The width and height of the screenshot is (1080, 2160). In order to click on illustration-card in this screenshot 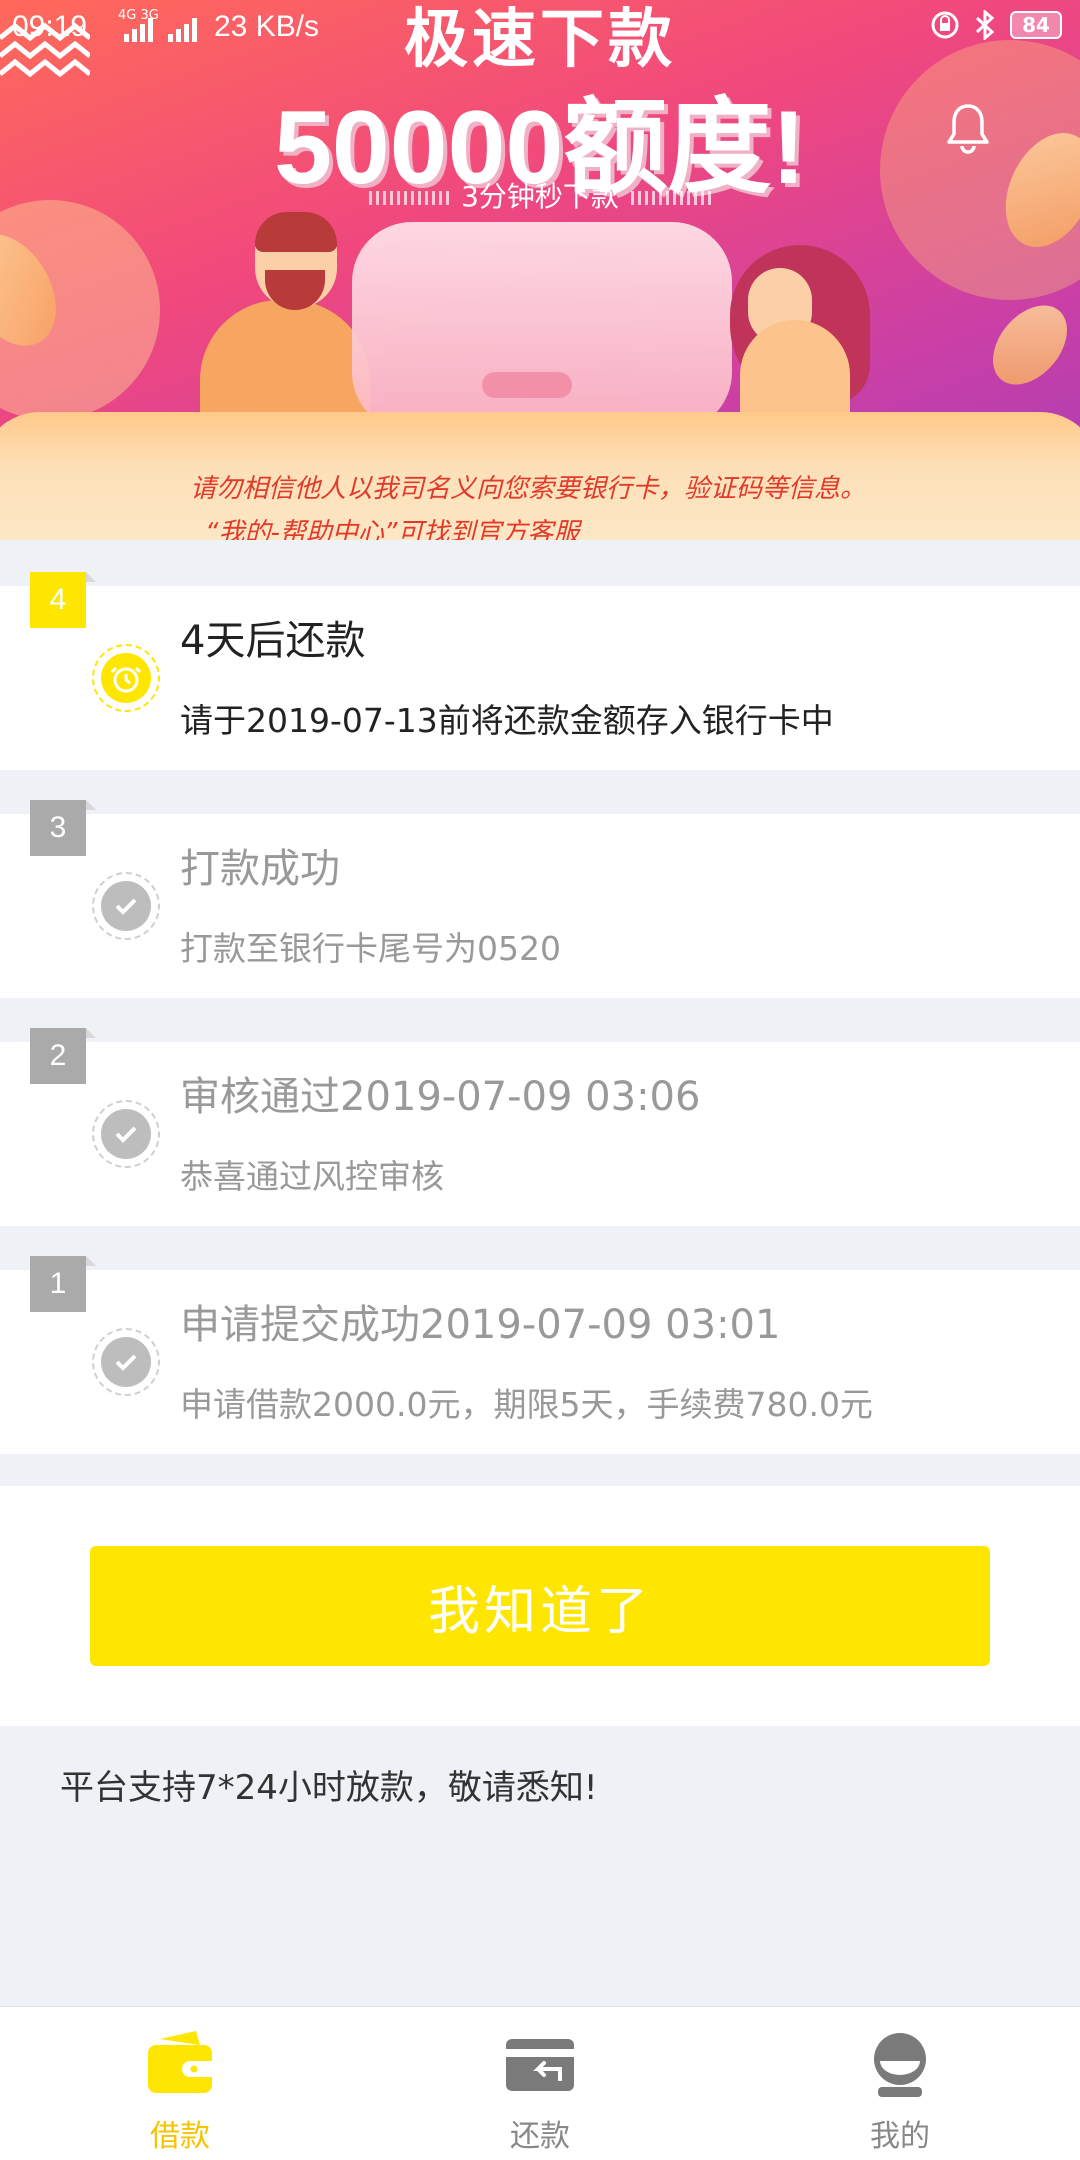, I will do `click(542, 327)`.